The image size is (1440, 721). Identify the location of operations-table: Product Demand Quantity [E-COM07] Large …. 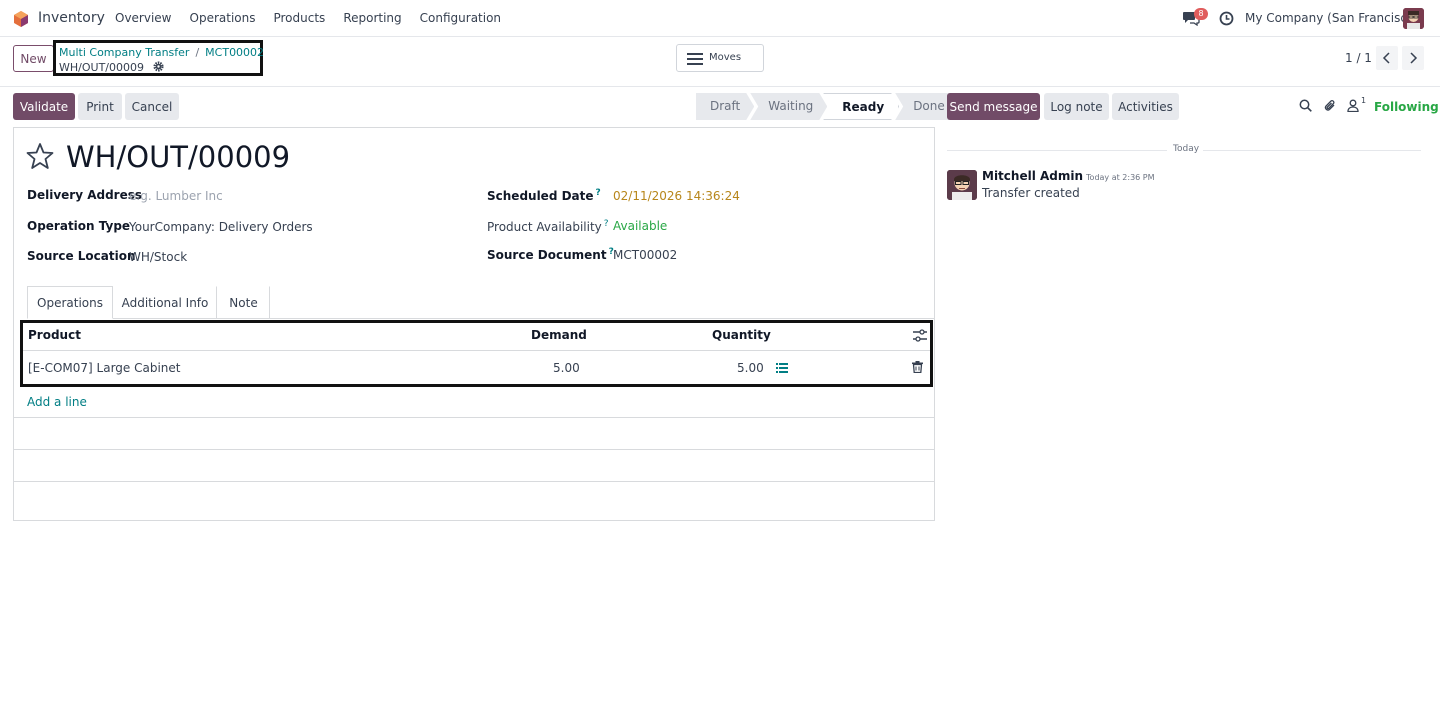
(476, 353).